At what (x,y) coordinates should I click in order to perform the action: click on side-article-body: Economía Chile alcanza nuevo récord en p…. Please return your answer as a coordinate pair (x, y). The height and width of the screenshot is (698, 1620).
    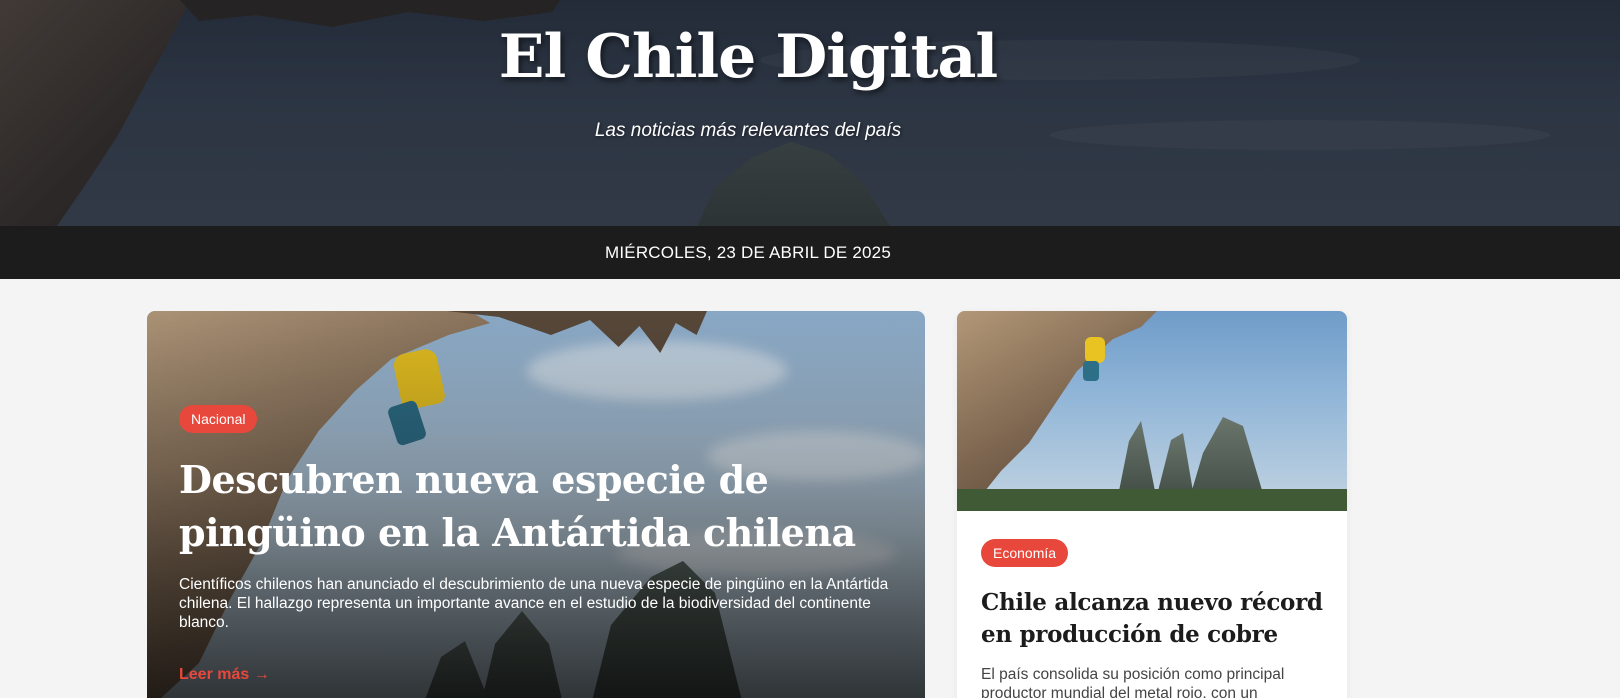
    Looking at the image, I should click on (1152, 604).